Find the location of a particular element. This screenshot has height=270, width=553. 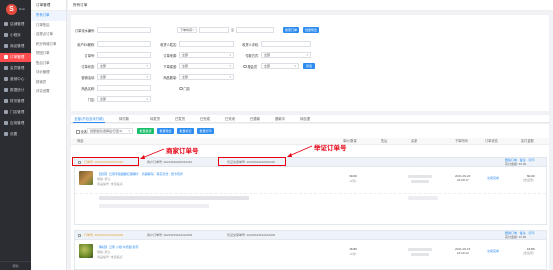

rail-item-apps: 应用管理 is located at coordinates (15, 123).